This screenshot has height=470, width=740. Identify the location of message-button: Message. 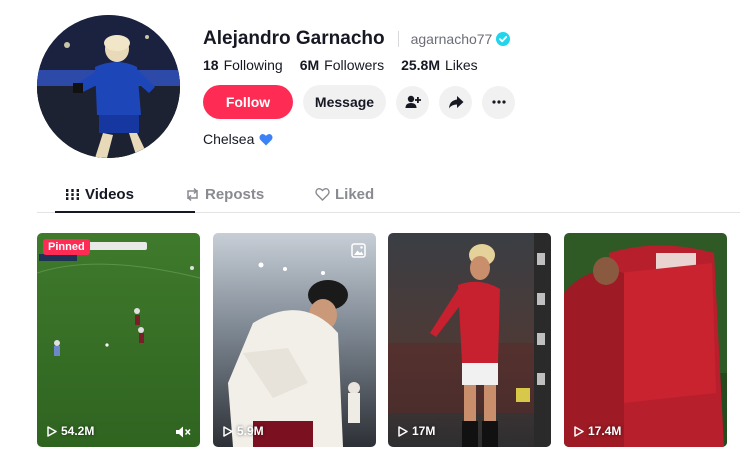
(344, 102).